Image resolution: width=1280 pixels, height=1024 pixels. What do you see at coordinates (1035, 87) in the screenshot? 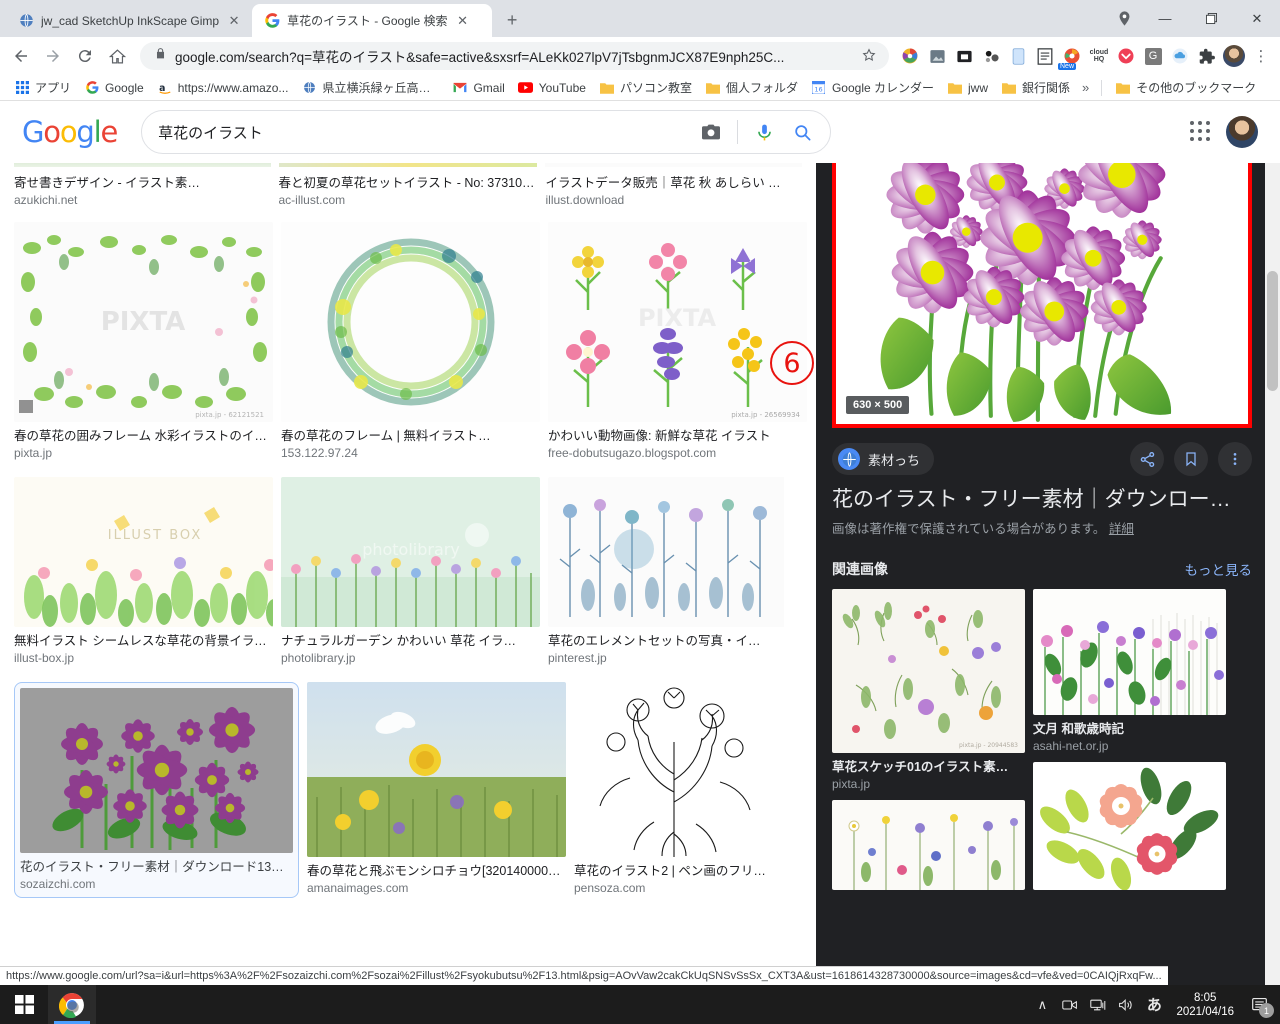
I see `bookmark-bank: 銀行関係` at bounding box center [1035, 87].